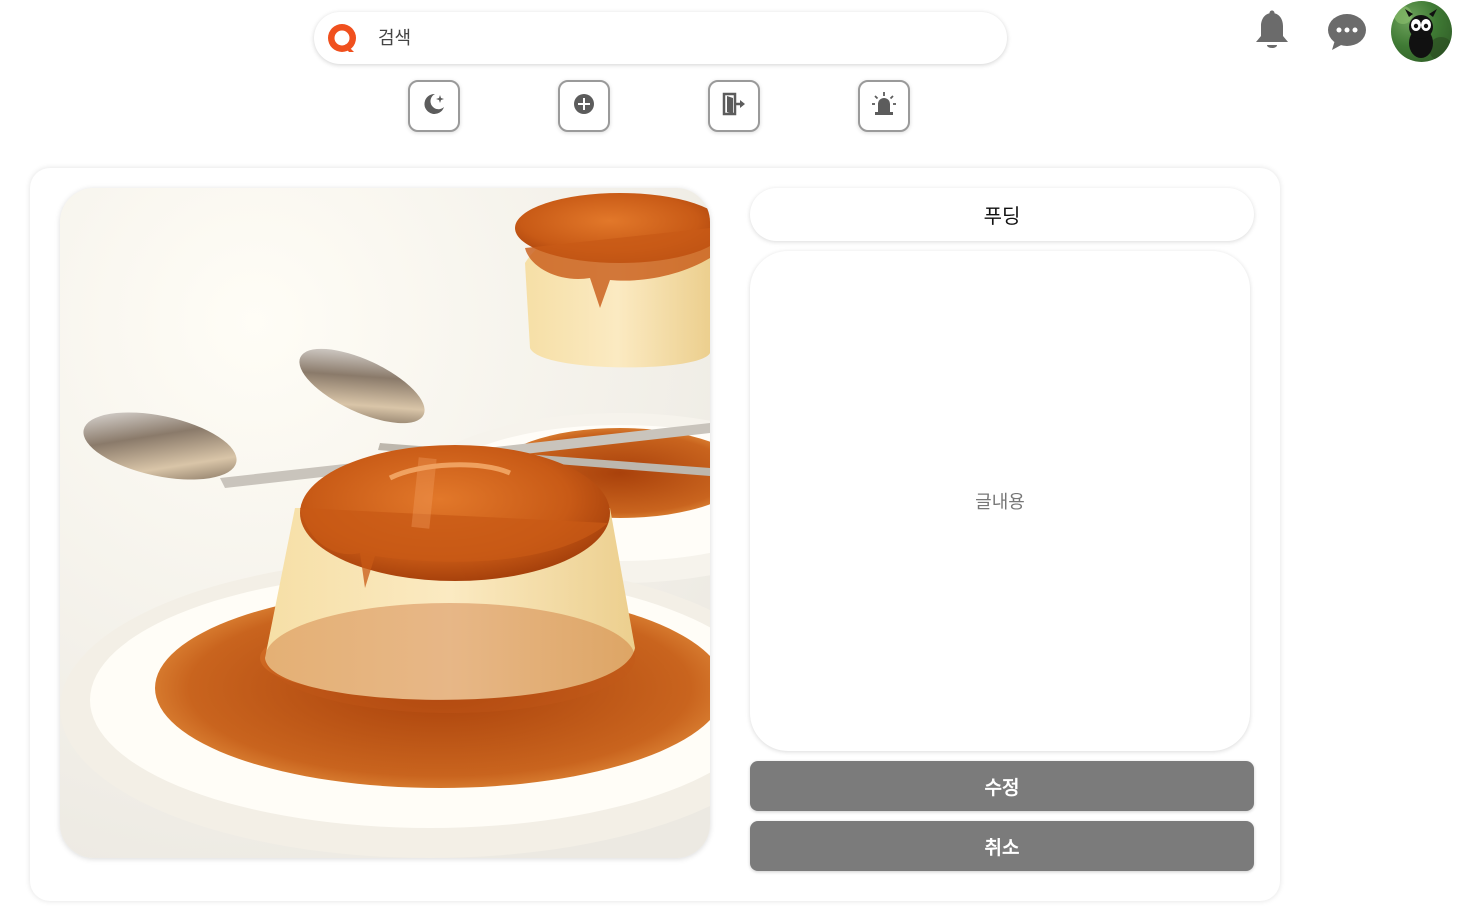 This screenshot has width=1461, height=918. What do you see at coordinates (1347, 32) in the screenshot?
I see `chat-icon` at bounding box center [1347, 32].